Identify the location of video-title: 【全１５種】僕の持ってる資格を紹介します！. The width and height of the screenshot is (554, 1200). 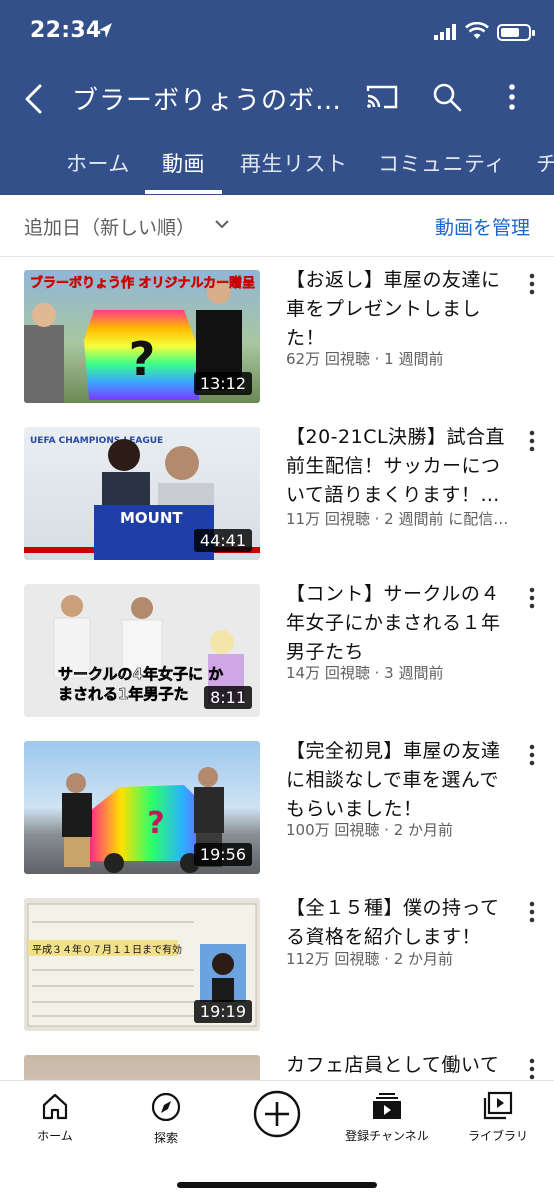
(402, 923).